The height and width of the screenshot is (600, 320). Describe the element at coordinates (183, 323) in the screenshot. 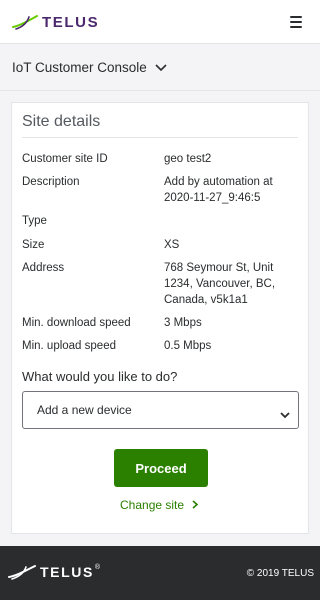

I see `detail-value: 3 Mbps` at that location.